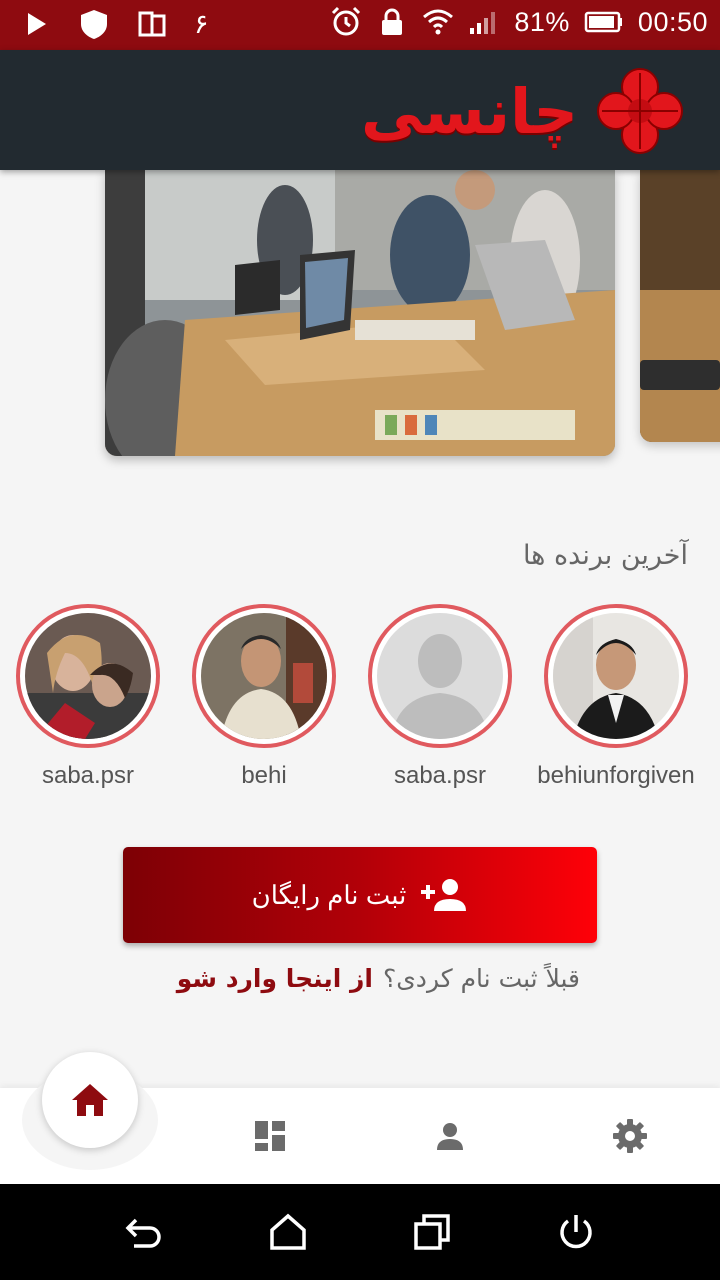 This screenshot has width=720, height=1280. Describe the element at coordinates (392, 21) in the screenshot. I see `lock-icon` at that location.